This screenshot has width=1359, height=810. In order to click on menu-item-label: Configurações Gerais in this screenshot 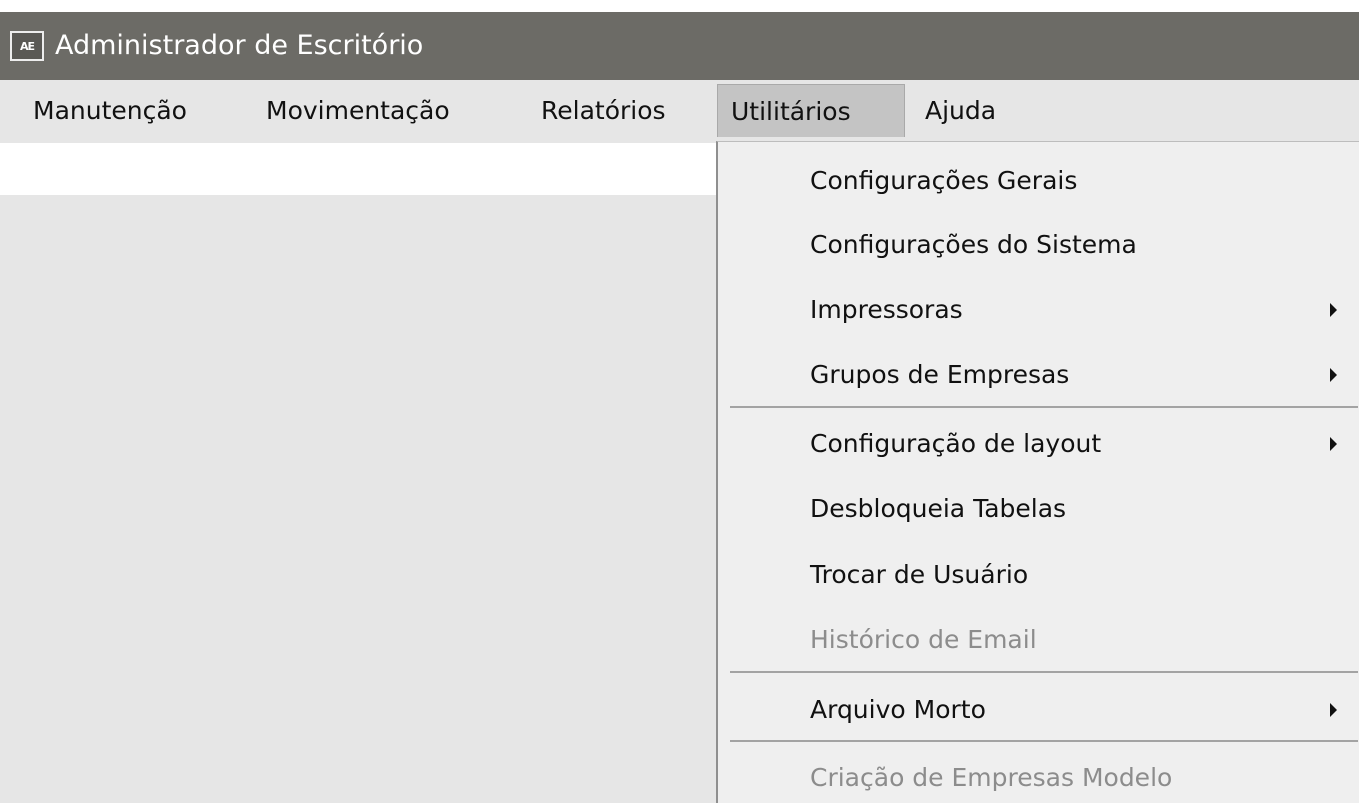, I will do `click(944, 180)`.